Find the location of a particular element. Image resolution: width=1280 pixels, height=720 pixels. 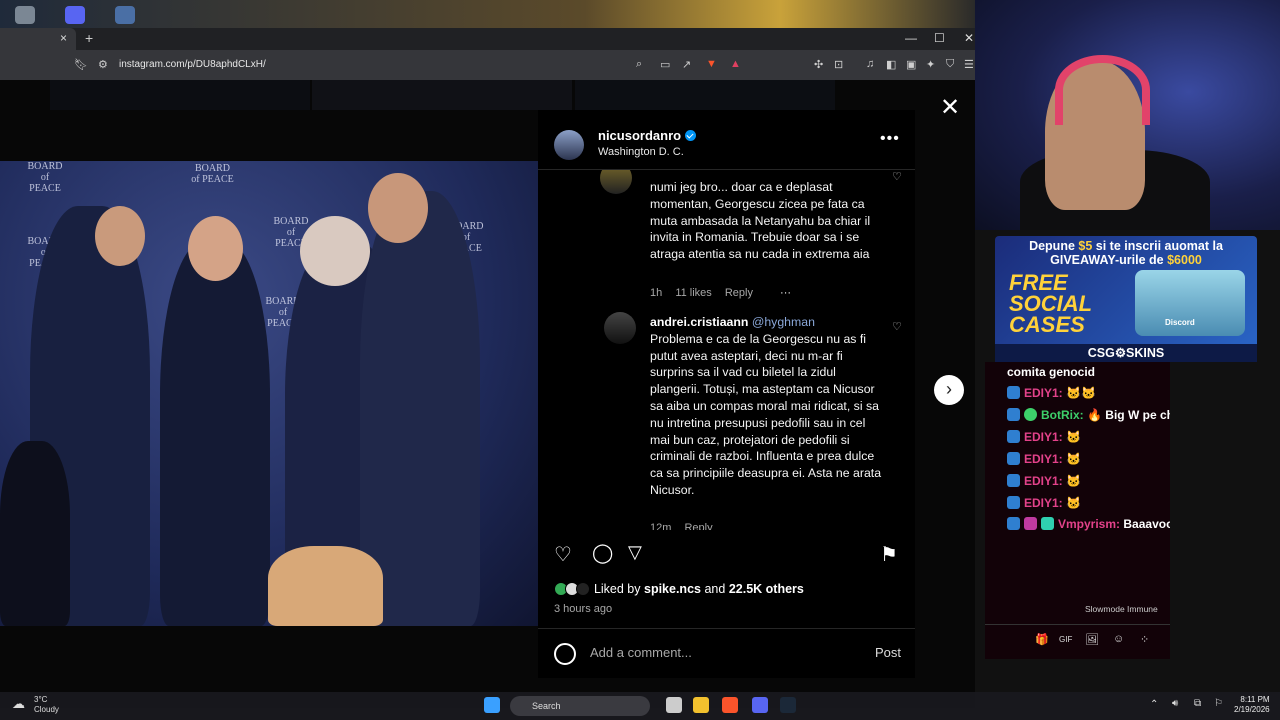

comment-icon: ◯ is located at coordinates (602, 553).